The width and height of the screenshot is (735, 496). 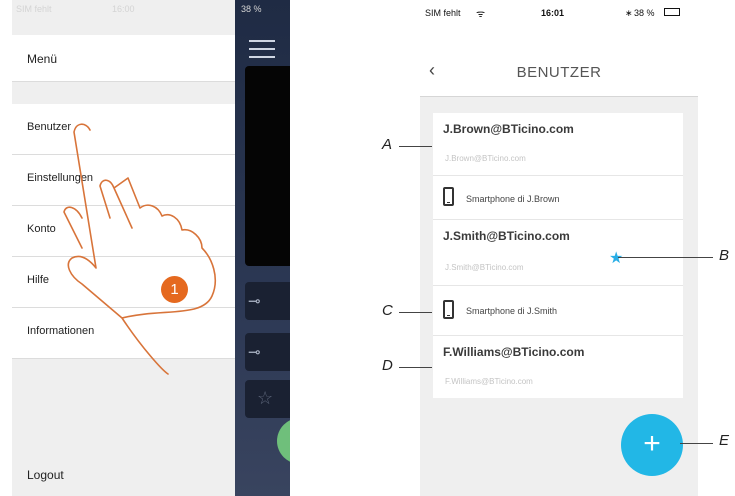 I want to click on user-email-sub: J.Brown@BTicino.com, so click(x=485, y=158).